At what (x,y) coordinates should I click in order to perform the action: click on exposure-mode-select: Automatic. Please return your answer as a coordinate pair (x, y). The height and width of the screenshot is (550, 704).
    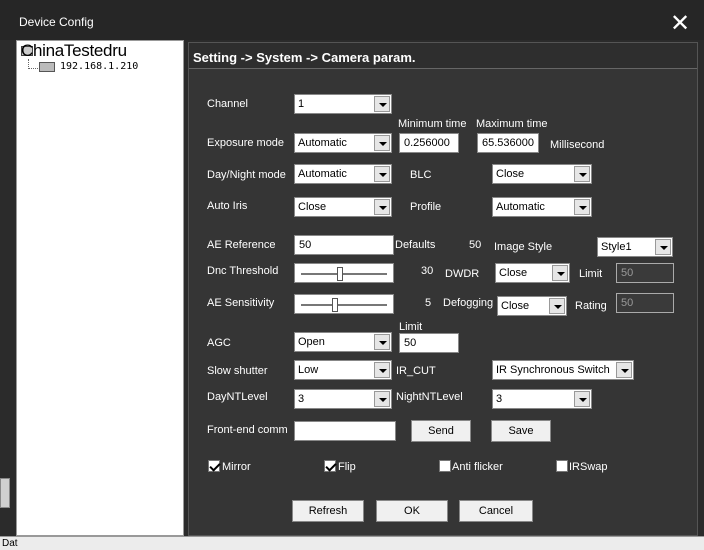
    Looking at the image, I should click on (343, 143).